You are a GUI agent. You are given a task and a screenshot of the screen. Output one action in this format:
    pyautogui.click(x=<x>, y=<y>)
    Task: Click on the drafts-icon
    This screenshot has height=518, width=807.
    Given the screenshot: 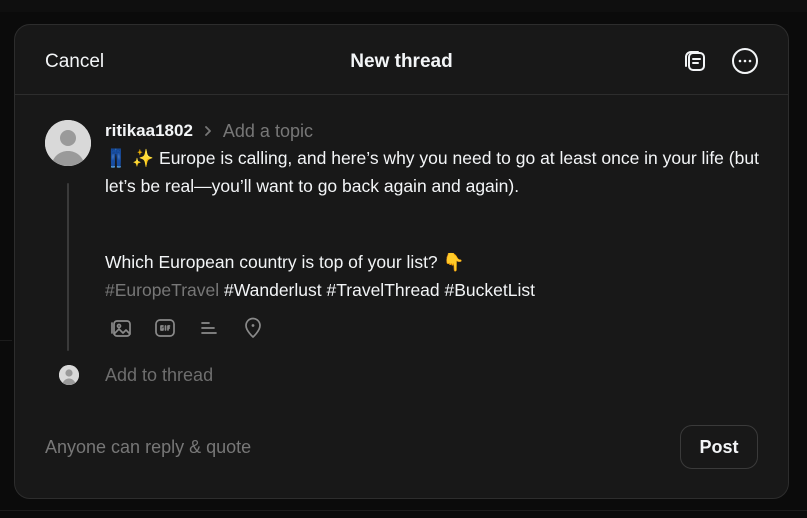 What is the action you would take?
    pyautogui.click(x=695, y=61)
    